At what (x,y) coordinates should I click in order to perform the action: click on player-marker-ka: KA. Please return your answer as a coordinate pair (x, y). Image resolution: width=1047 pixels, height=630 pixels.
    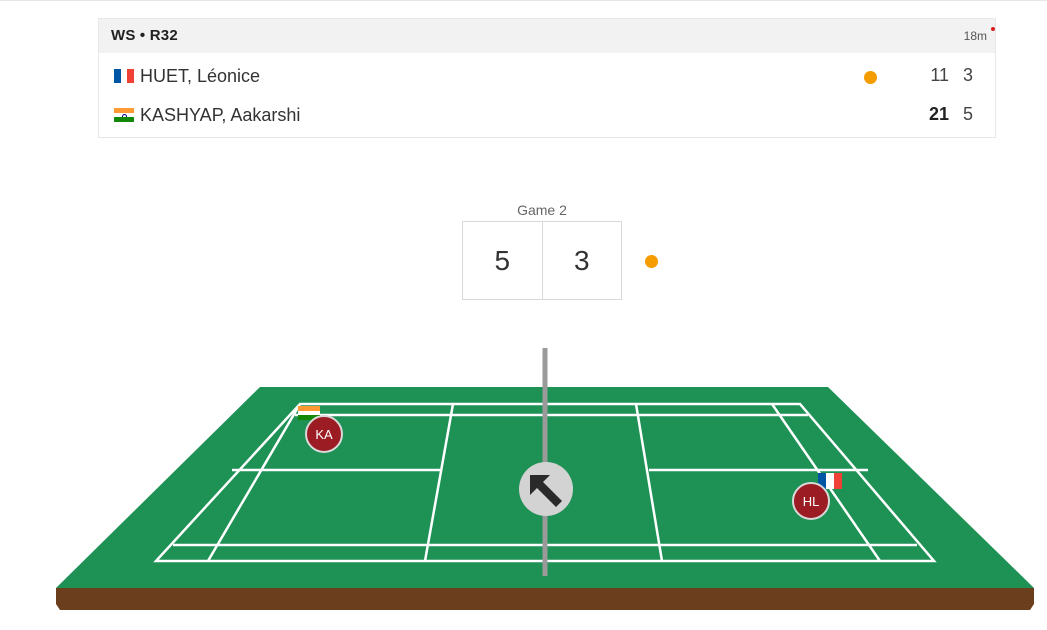
    Looking at the image, I should click on (324, 434).